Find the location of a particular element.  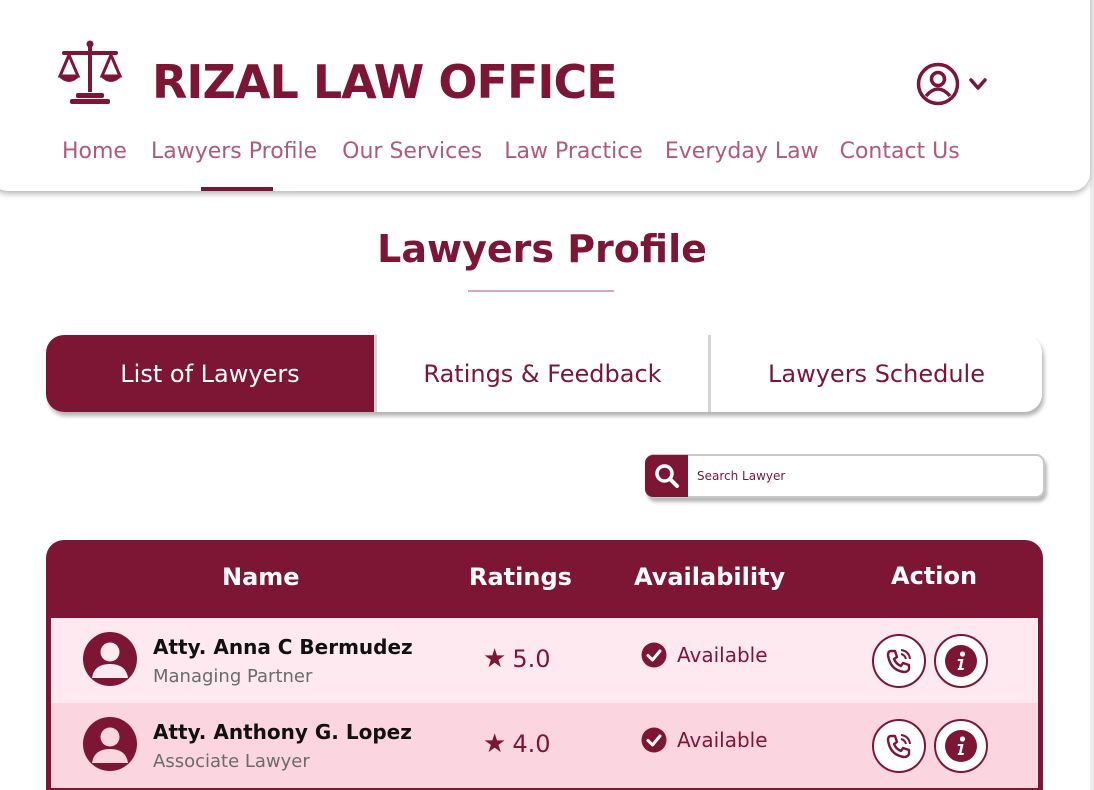

user-menu-button is located at coordinates (956, 84).